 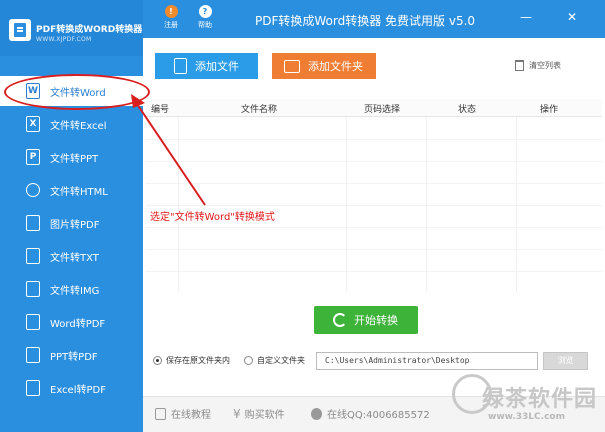 I want to click on buy-software-label: 购买软件, so click(x=264, y=415).